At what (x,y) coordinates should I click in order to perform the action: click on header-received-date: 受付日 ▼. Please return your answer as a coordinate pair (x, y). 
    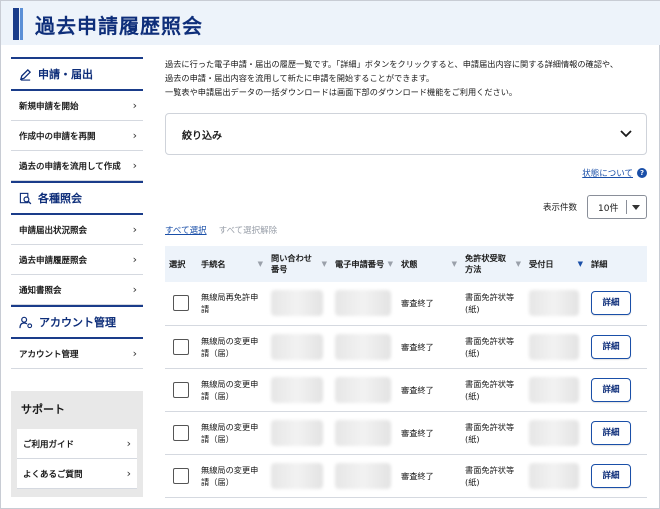
    Looking at the image, I should click on (556, 264).